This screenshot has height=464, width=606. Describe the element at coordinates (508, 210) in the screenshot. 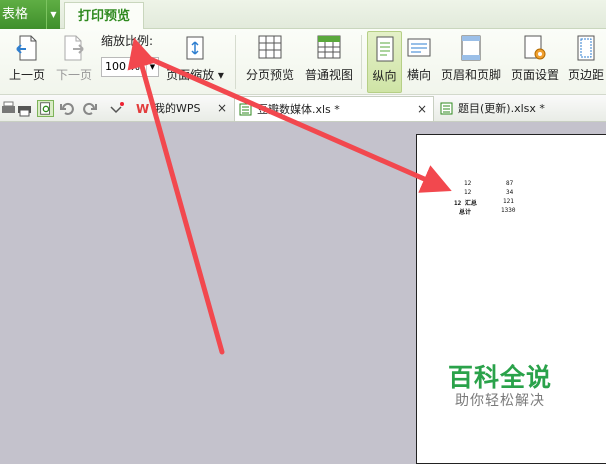

I see `preview-cell: 1330` at that location.